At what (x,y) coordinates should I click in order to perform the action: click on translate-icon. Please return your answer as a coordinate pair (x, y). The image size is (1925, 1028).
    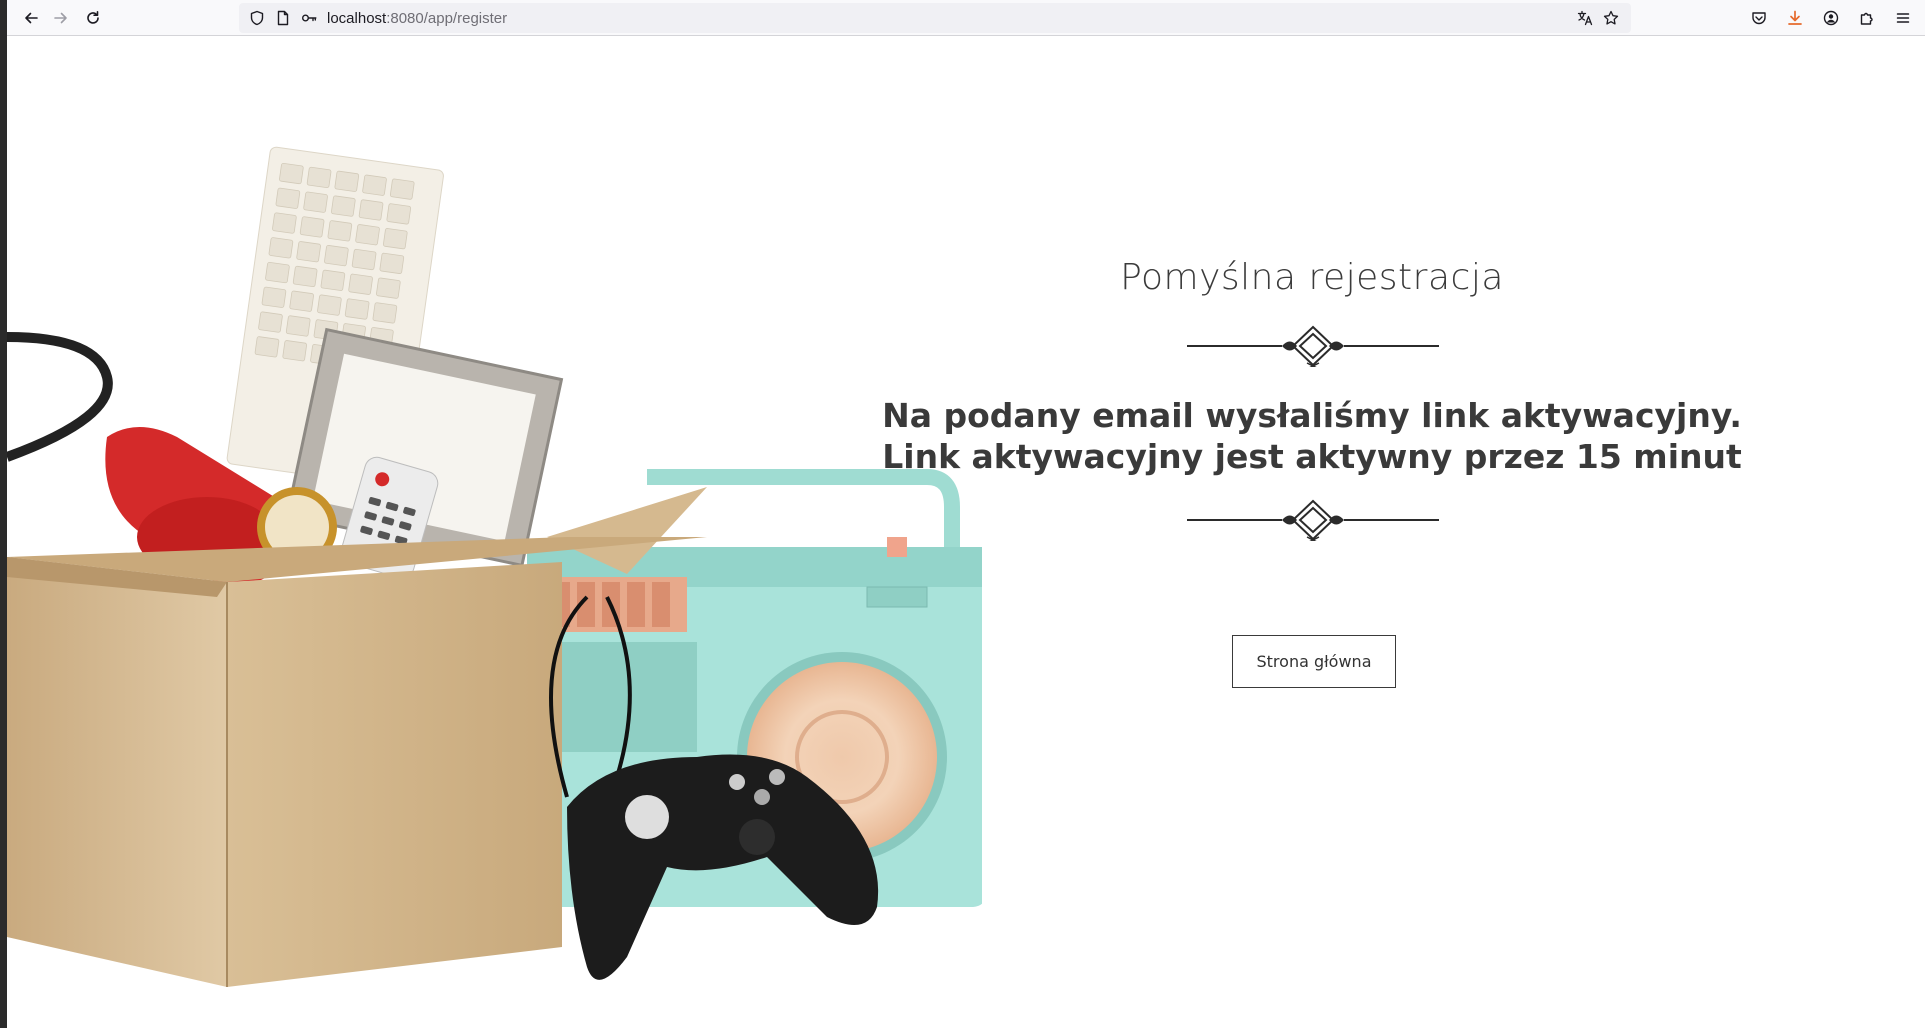
    Looking at the image, I should click on (1585, 18).